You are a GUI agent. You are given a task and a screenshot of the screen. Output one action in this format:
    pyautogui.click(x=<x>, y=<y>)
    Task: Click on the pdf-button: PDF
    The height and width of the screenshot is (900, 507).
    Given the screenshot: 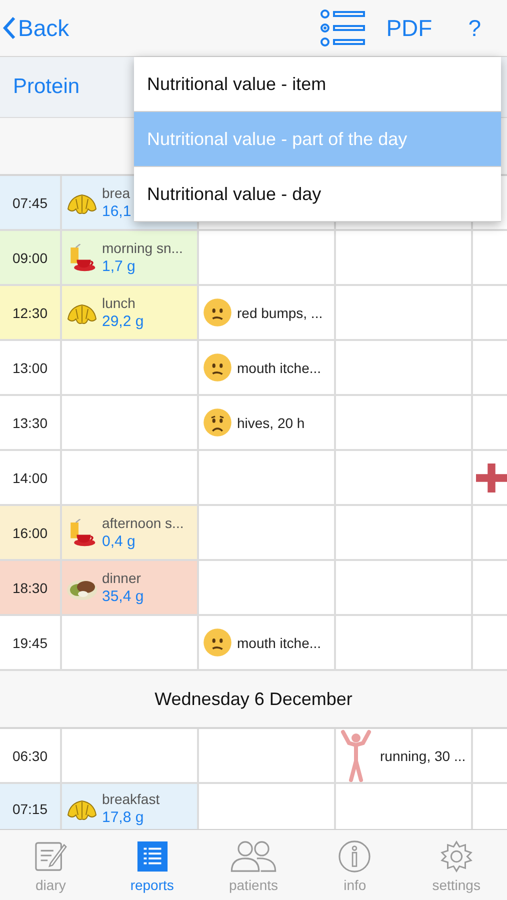 What is the action you would take?
    pyautogui.click(x=409, y=28)
    